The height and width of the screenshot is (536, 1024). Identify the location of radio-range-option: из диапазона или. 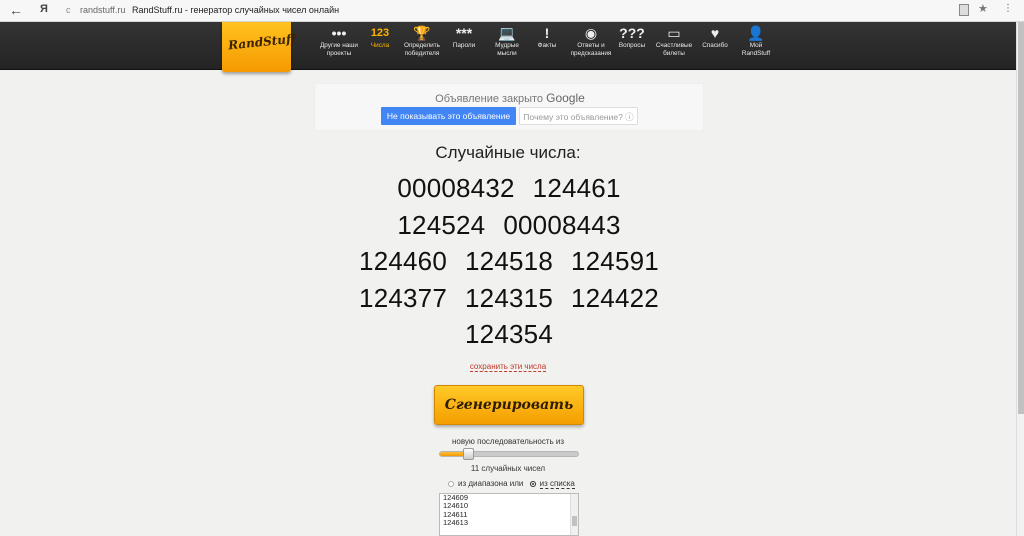
(485, 483).